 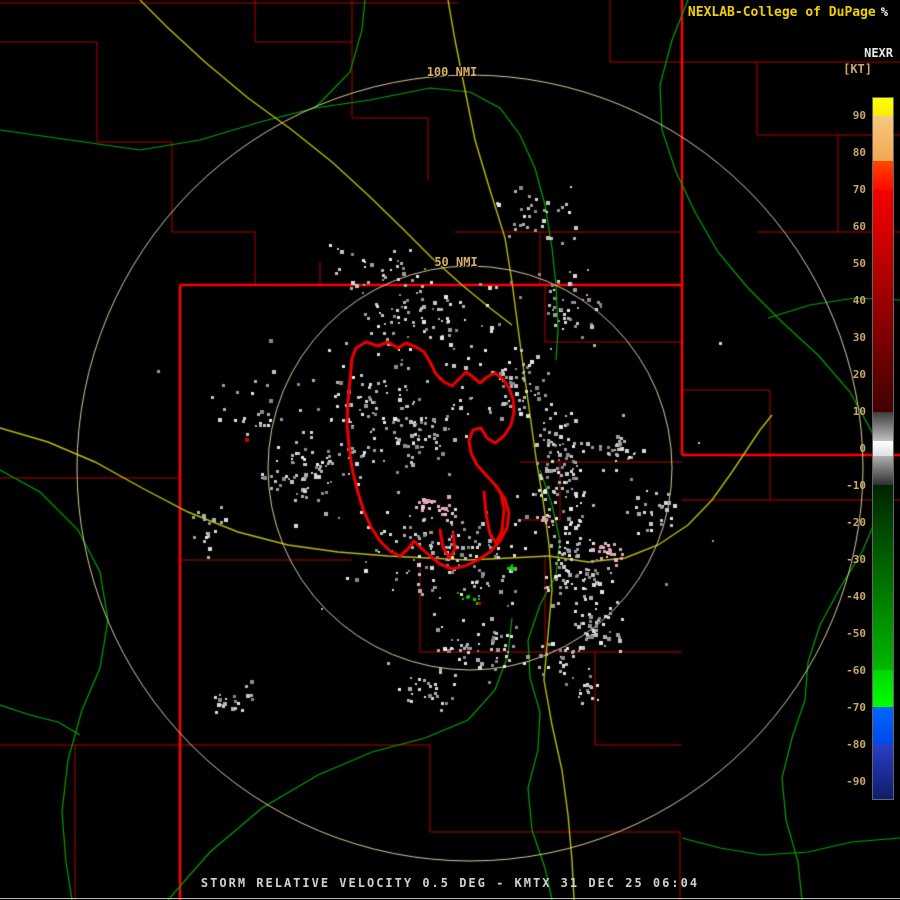 I want to click on colorbar-tick-label: 80, so click(x=859, y=152).